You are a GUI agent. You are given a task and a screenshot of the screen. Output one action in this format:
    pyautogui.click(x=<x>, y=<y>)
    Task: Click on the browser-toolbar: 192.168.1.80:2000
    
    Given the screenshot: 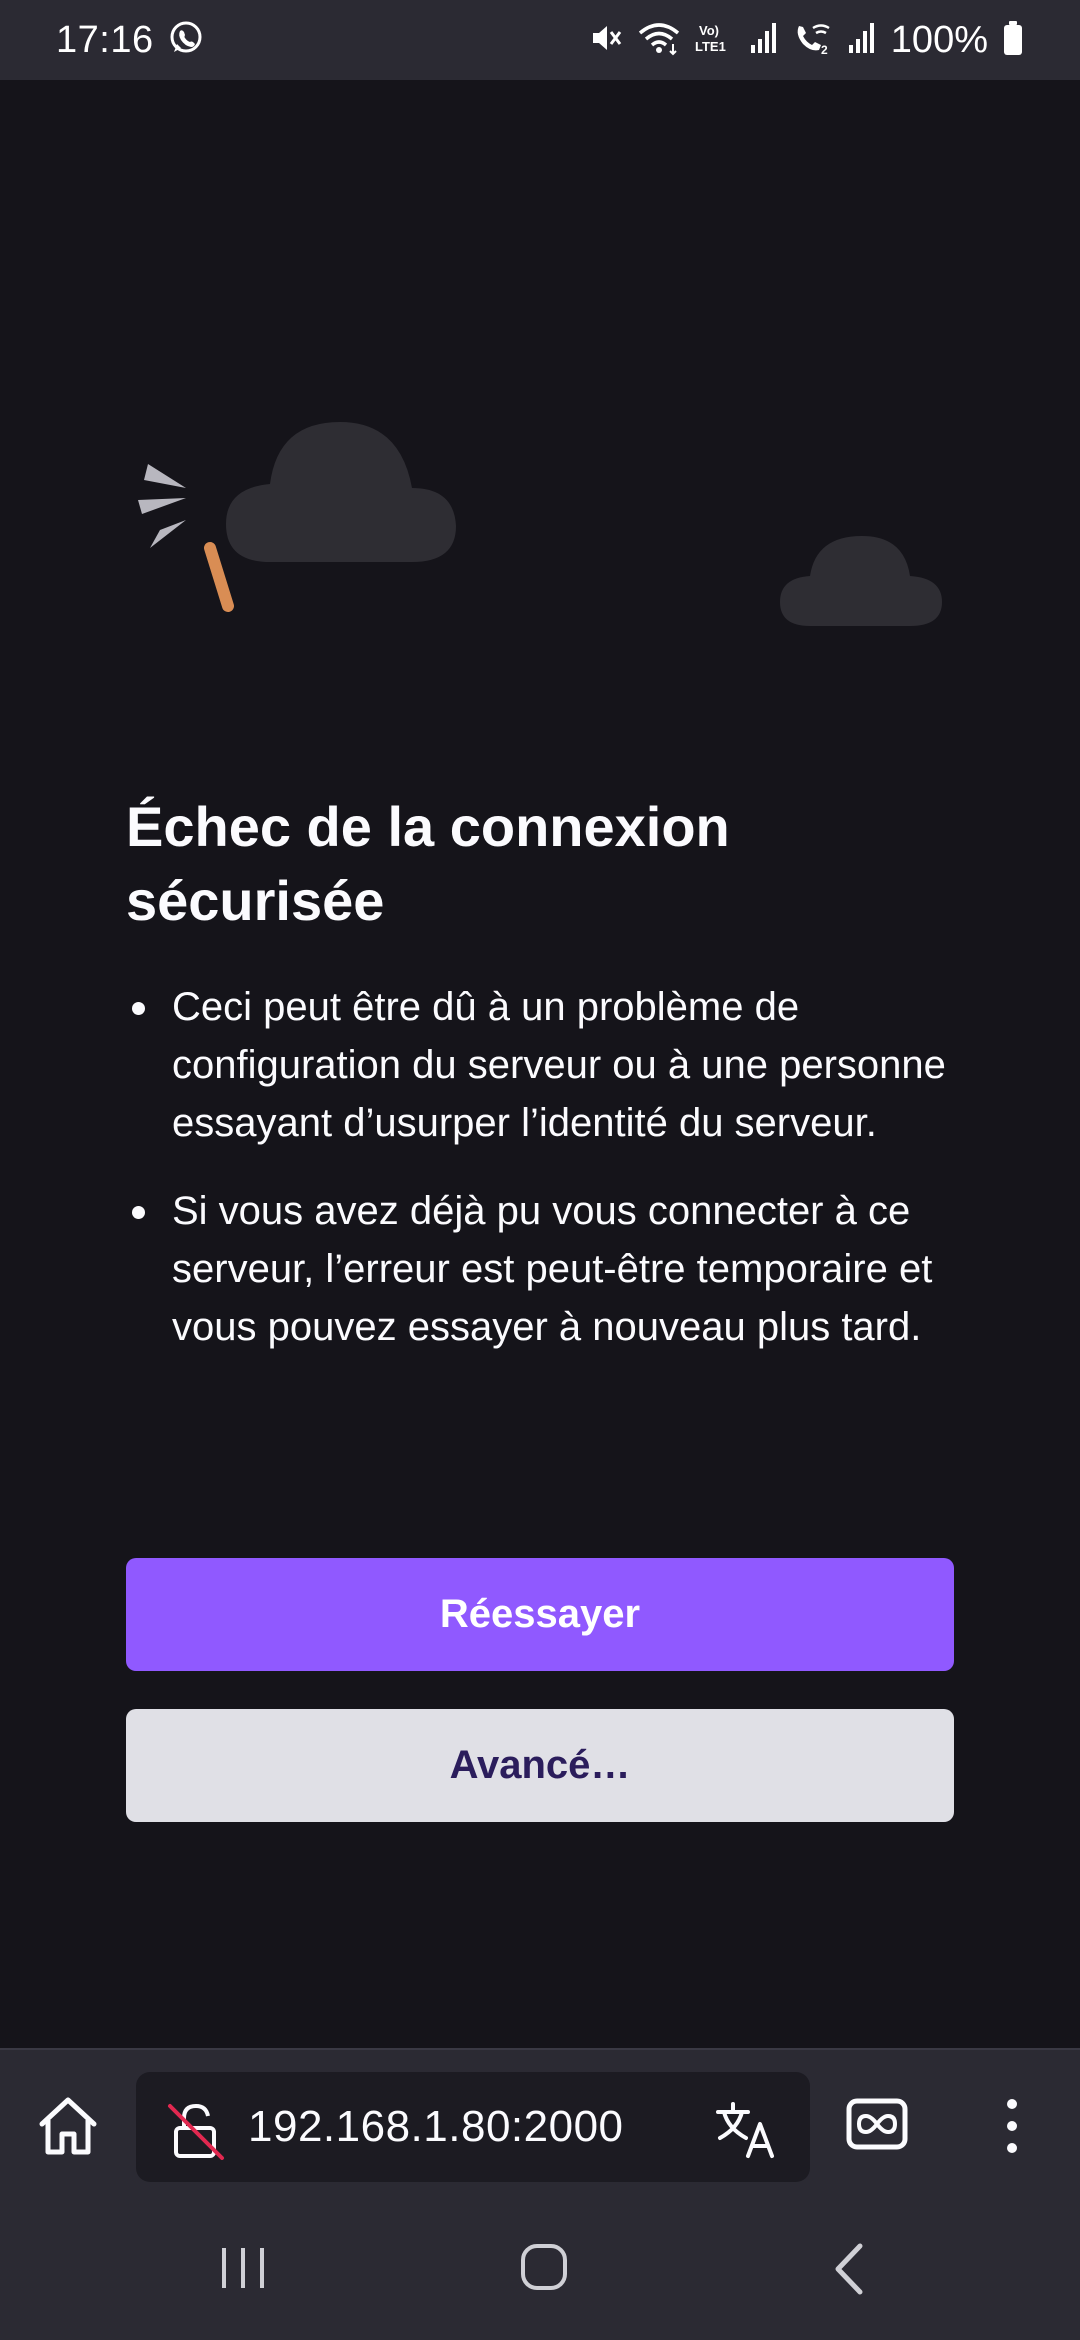 What is the action you would take?
    pyautogui.click(x=540, y=2123)
    